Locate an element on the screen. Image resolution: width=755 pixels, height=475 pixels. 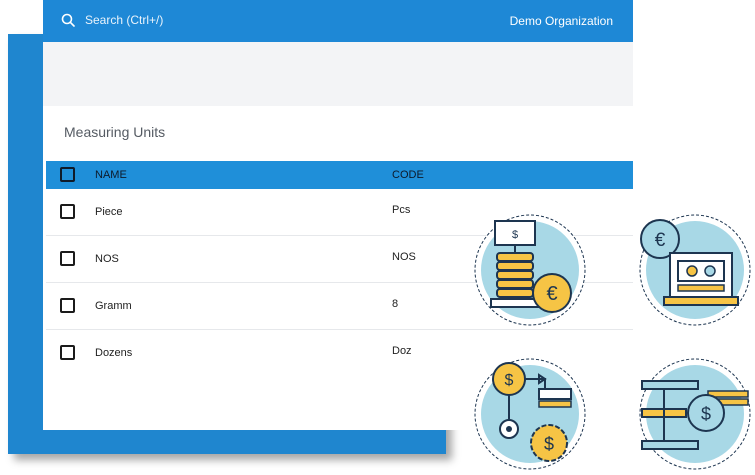
cell-name: Piece is located at coordinates (109, 212).